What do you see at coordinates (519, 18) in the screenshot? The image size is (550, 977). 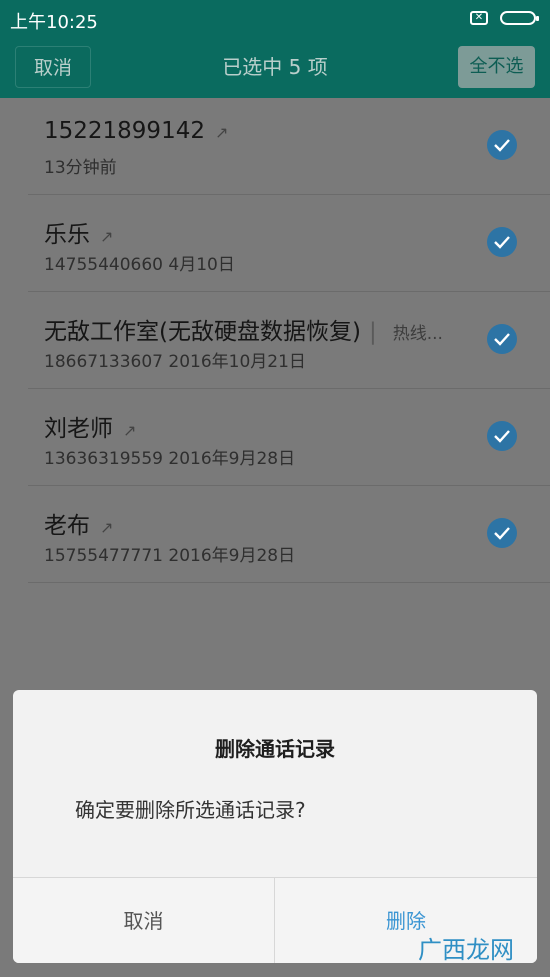 I see `battery-icon` at bounding box center [519, 18].